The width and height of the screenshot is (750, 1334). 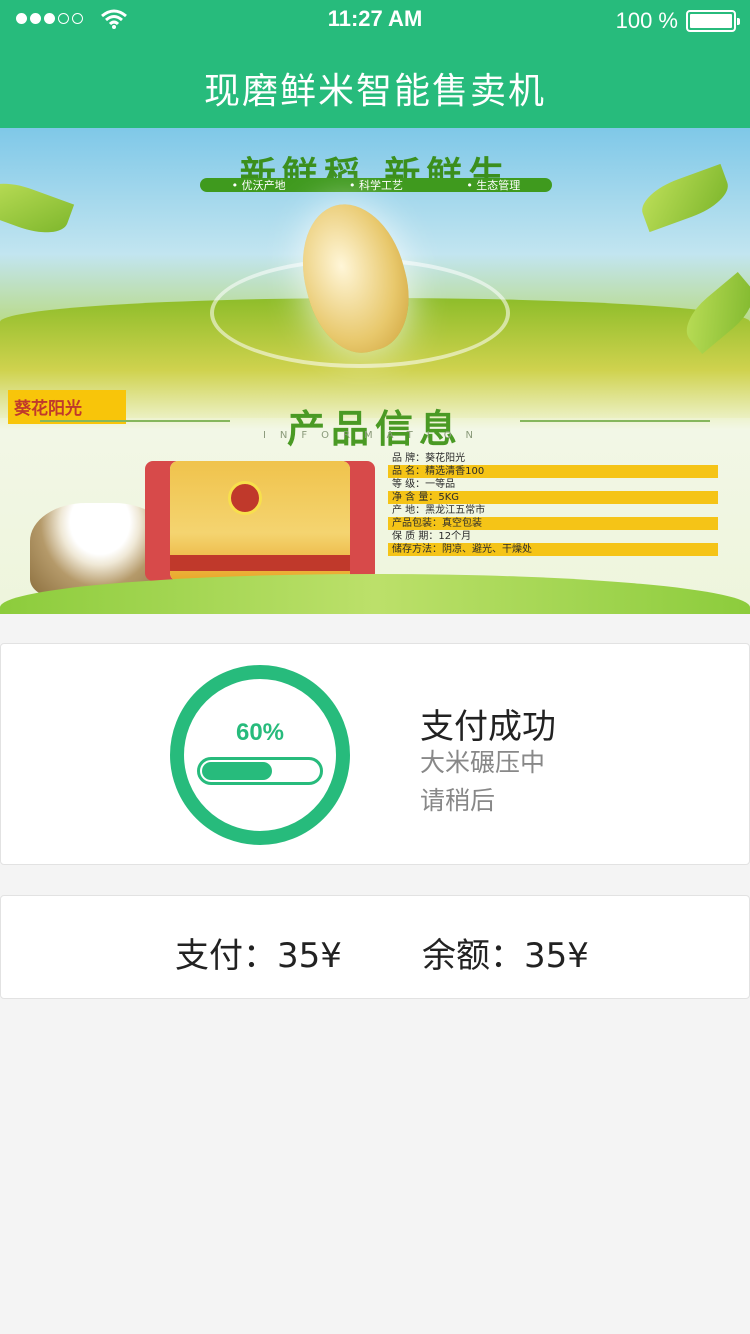 I want to click on slogan-tag: • 优沃产地, so click(x=258, y=185).